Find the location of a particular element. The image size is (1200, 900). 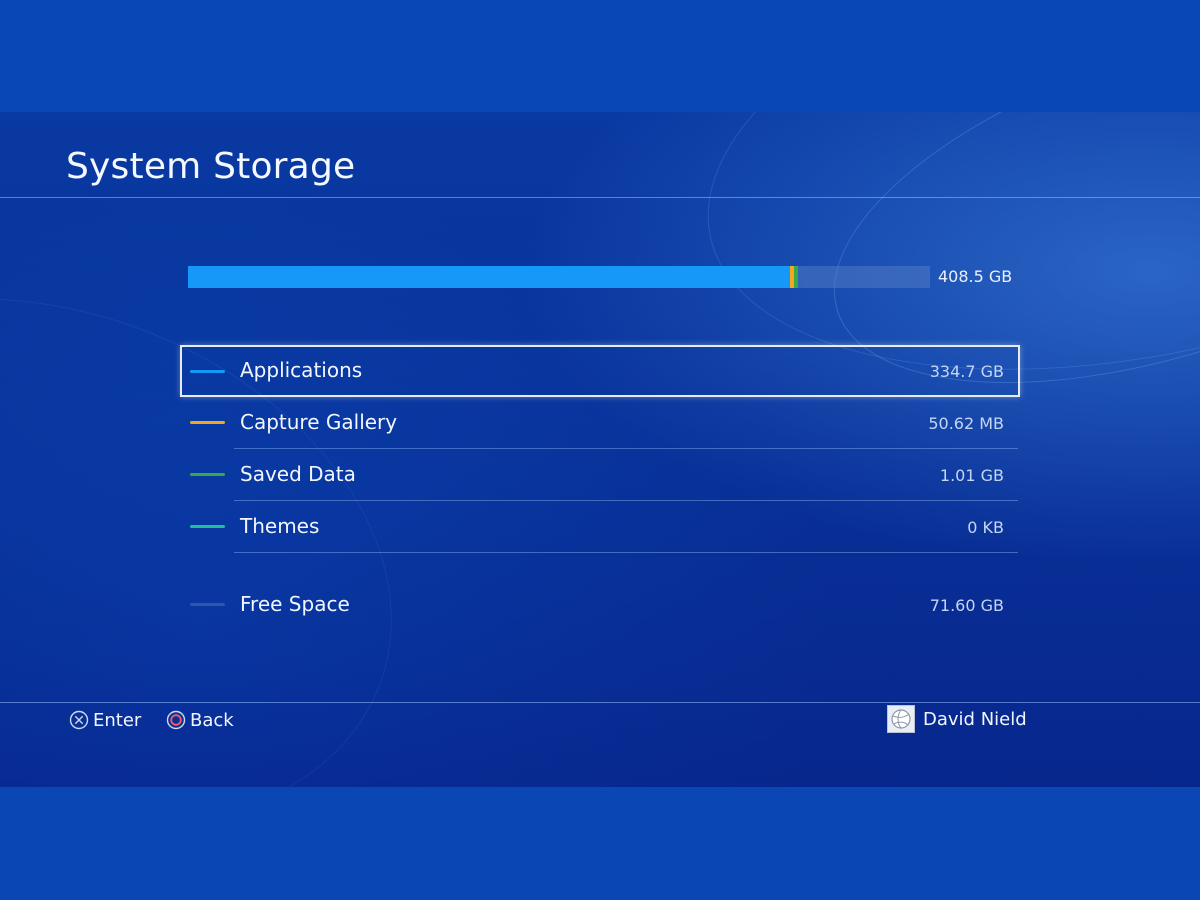

row-divider is located at coordinates (626, 552).